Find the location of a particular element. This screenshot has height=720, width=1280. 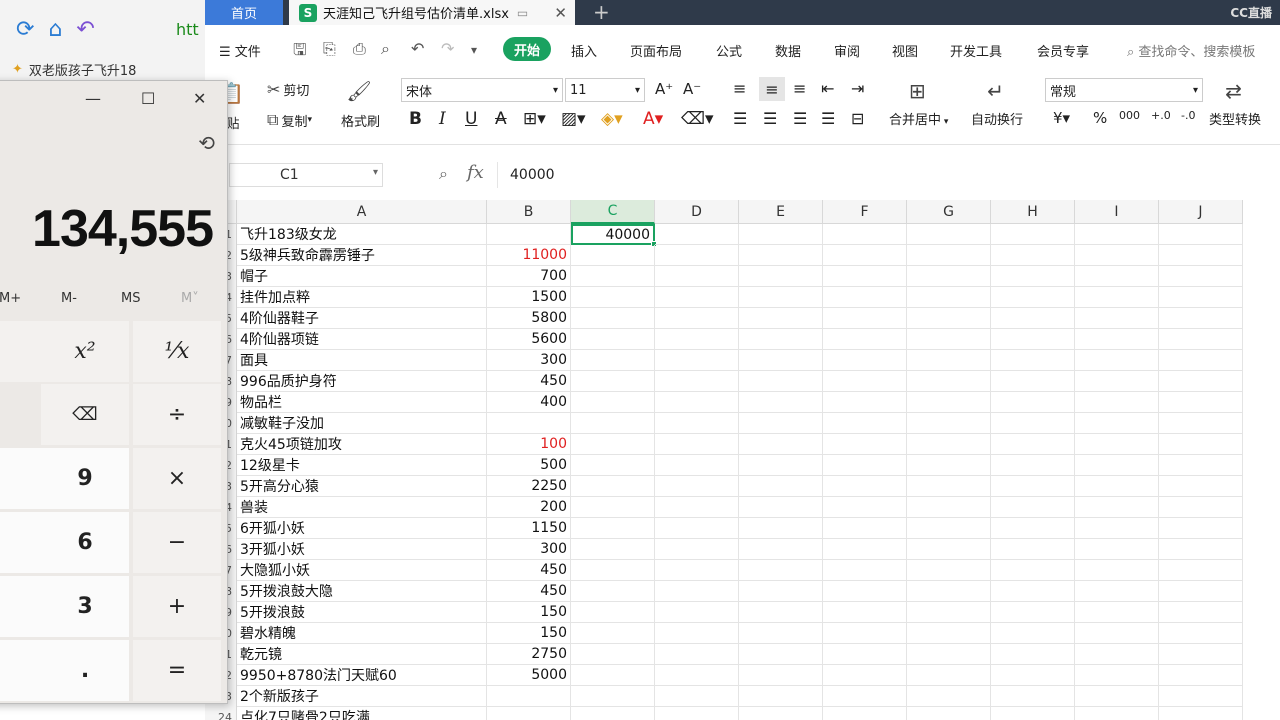

memory-store-button: MS is located at coordinates (130, 298).